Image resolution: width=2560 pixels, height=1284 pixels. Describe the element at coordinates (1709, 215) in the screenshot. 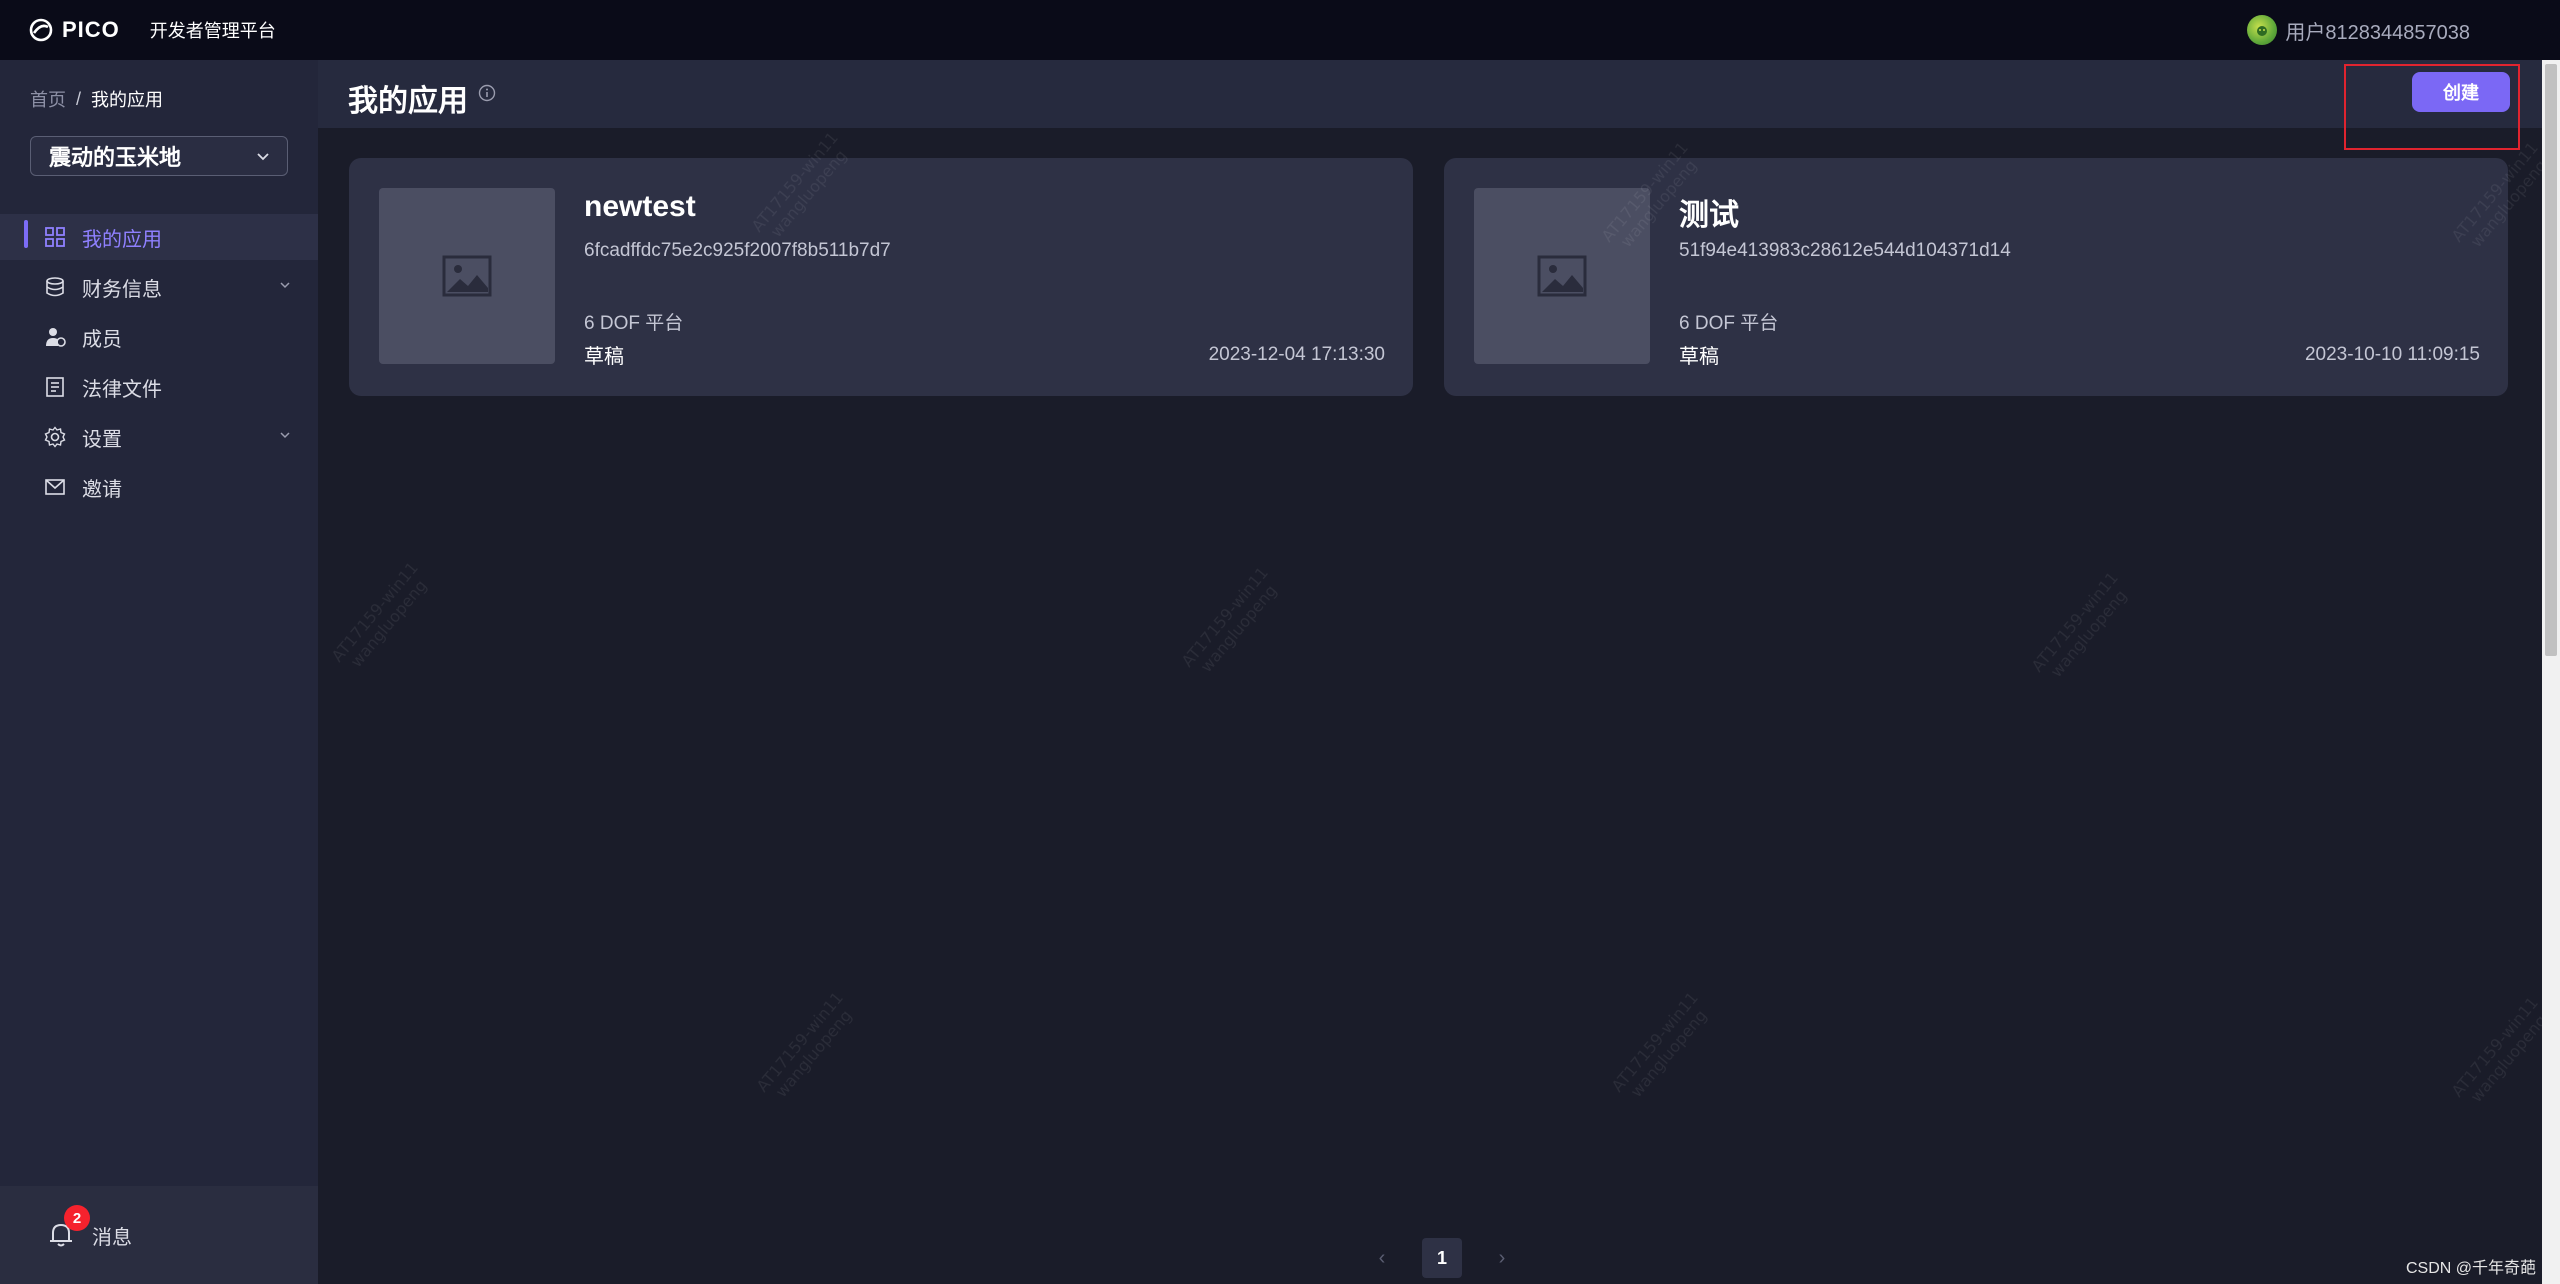

I see `app-name: 测试` at that location.